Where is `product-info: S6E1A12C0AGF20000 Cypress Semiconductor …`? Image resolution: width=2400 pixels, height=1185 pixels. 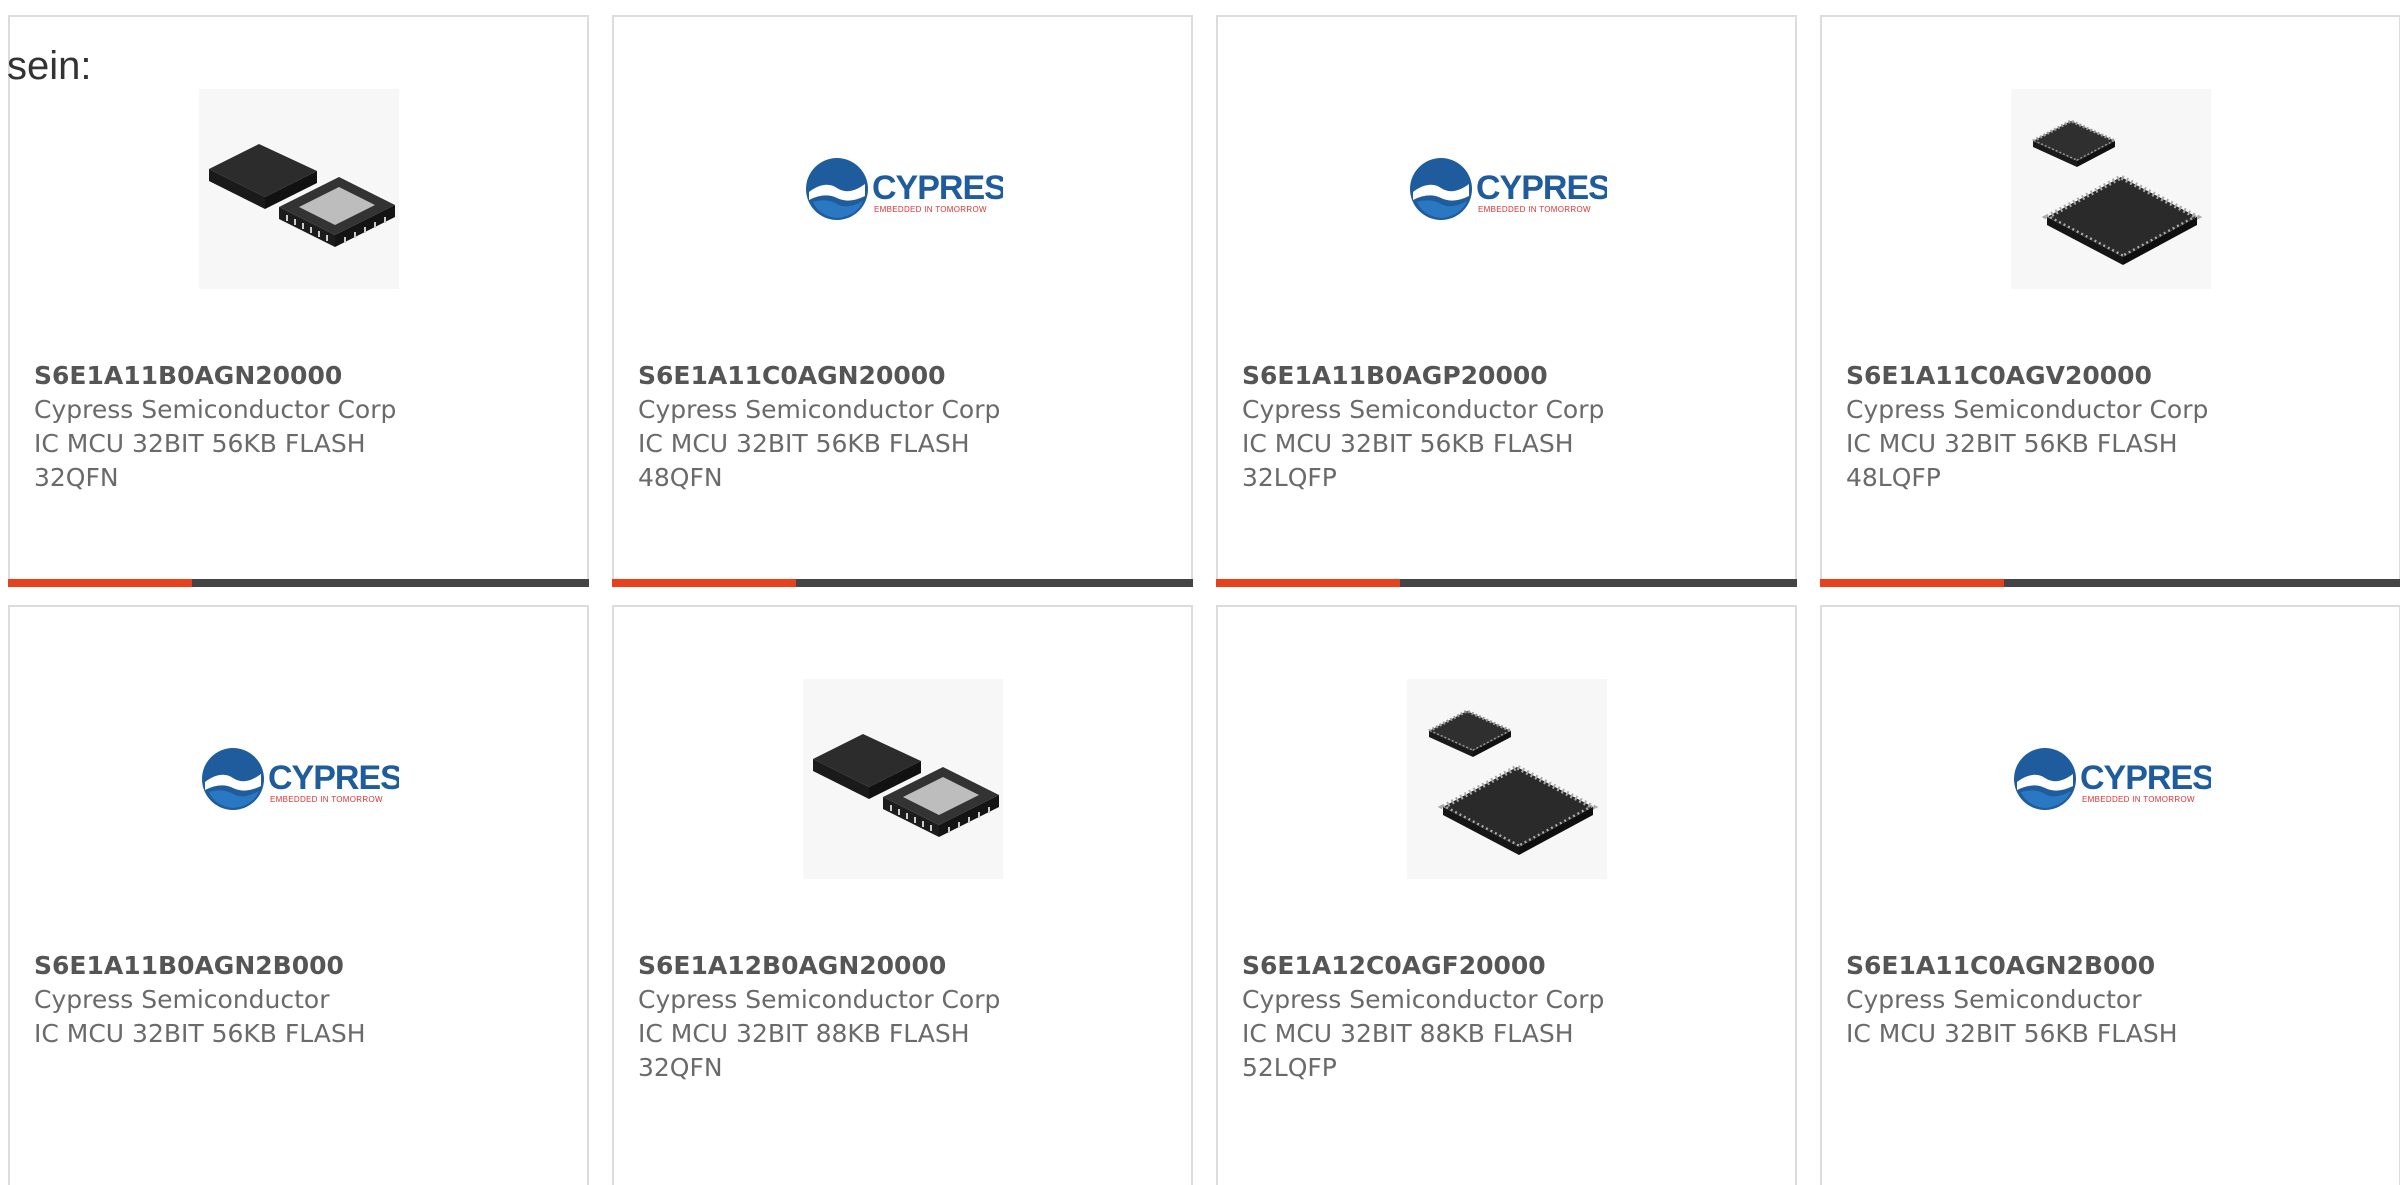 product-info: S6E1A12C0AGF20000 Cypress Semiconductor … is located at coordinates (1510, 1017).